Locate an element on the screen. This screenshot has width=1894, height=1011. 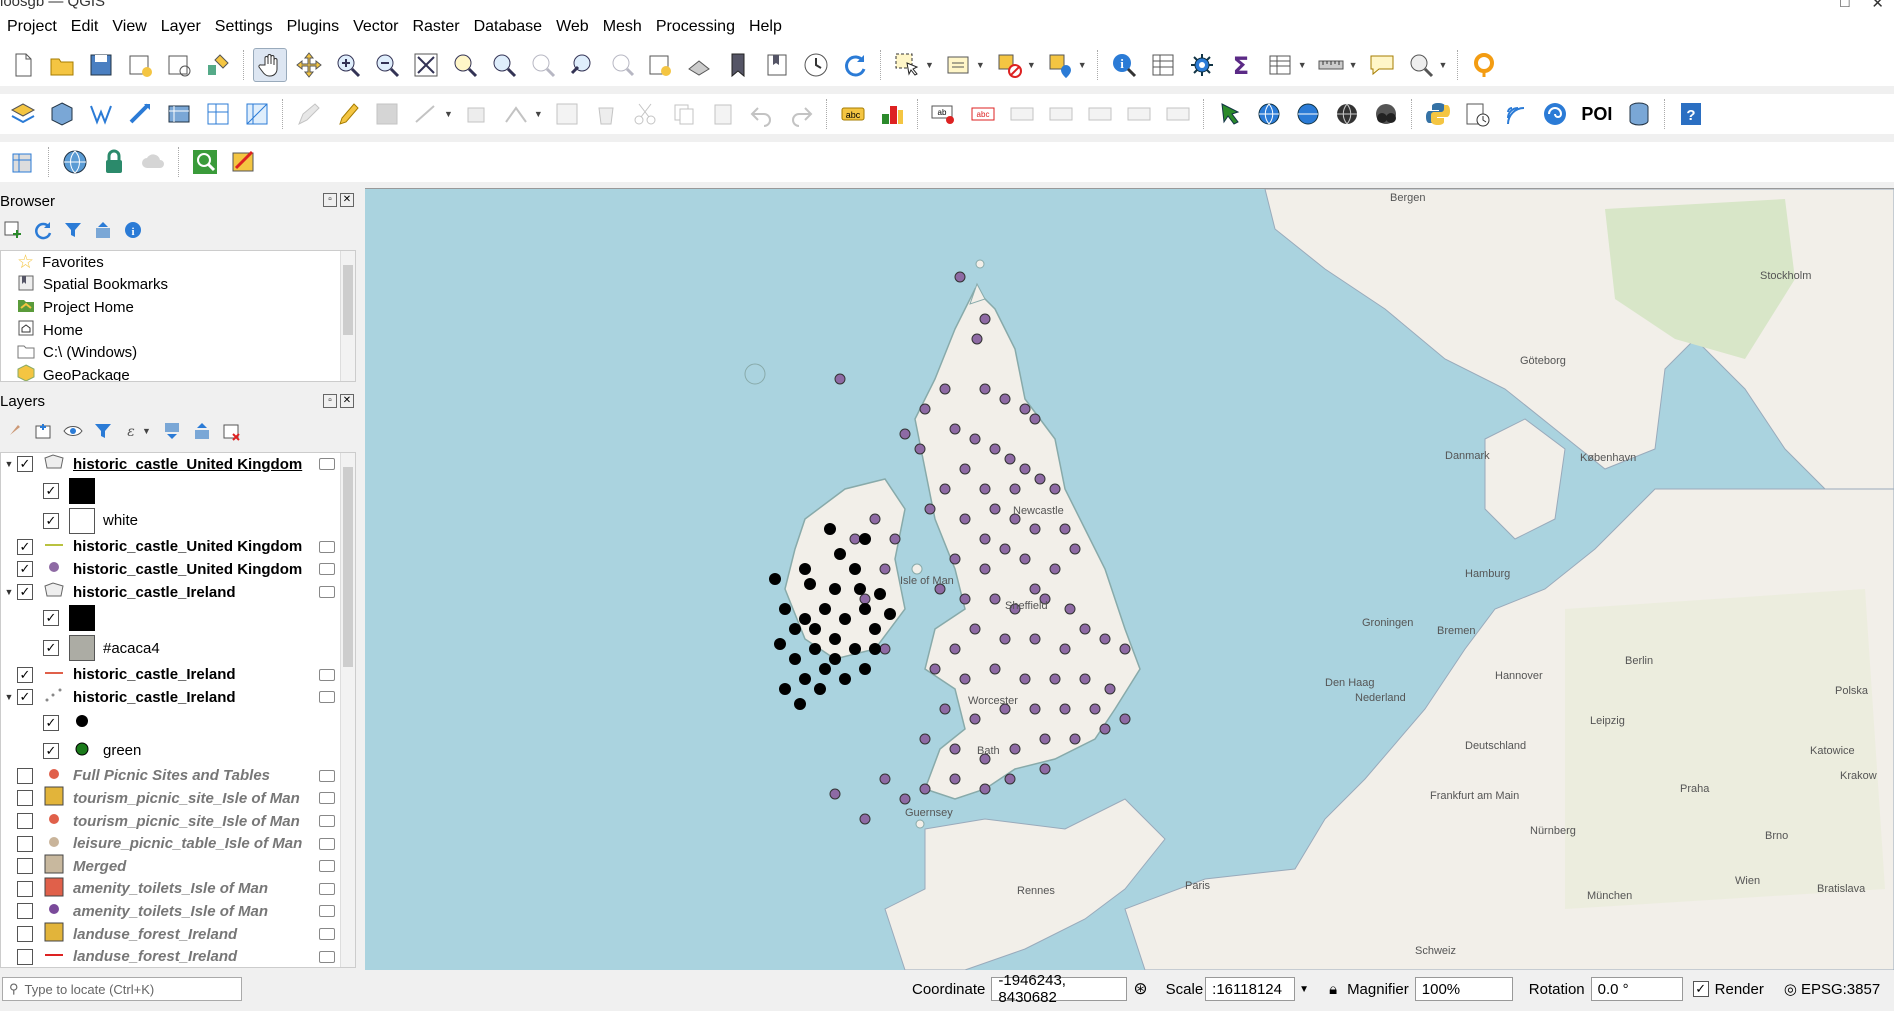
quickmapservices-icon is located at coordinates (1230, 114).